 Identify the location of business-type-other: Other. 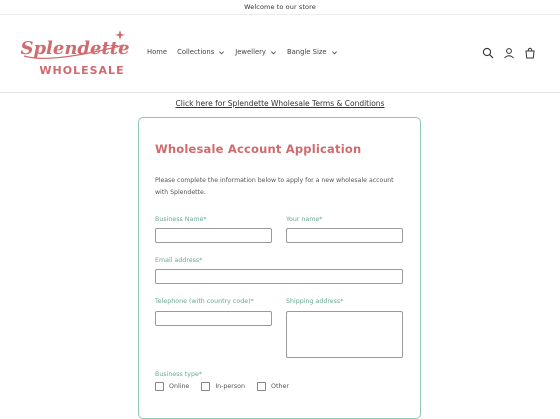
(273, 386).